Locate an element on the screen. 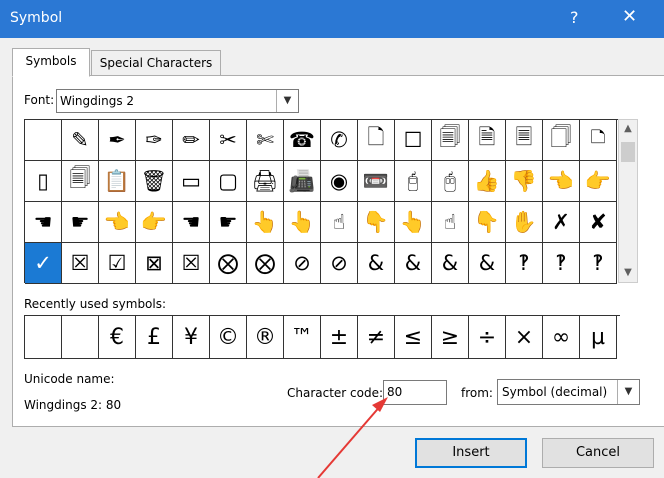 This screenshot has height=478, width=664. symbol-cell: 🗍 is located at coordinates (561, 140).